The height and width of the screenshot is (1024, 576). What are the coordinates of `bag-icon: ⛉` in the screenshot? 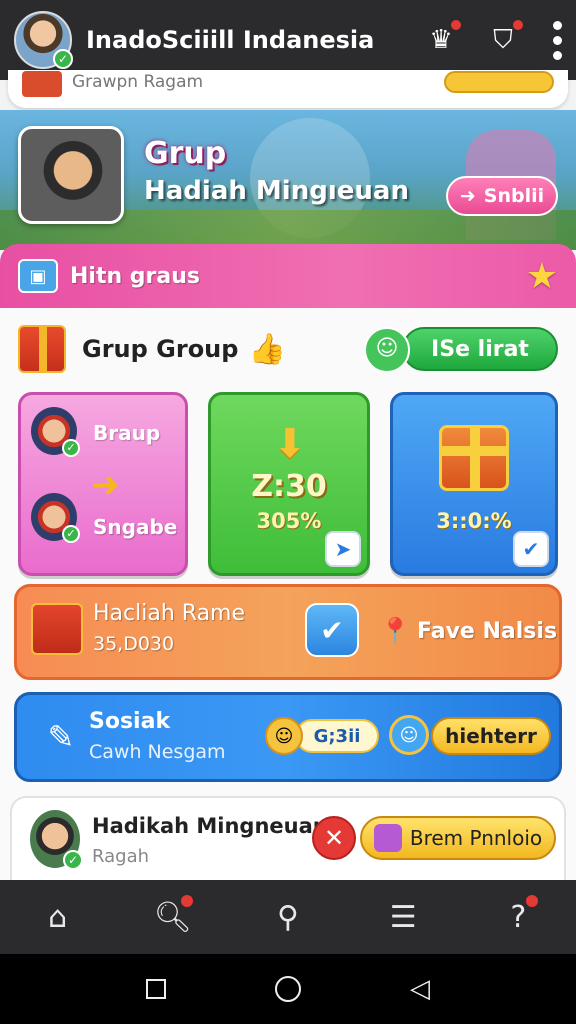 It's located at (505, 38).